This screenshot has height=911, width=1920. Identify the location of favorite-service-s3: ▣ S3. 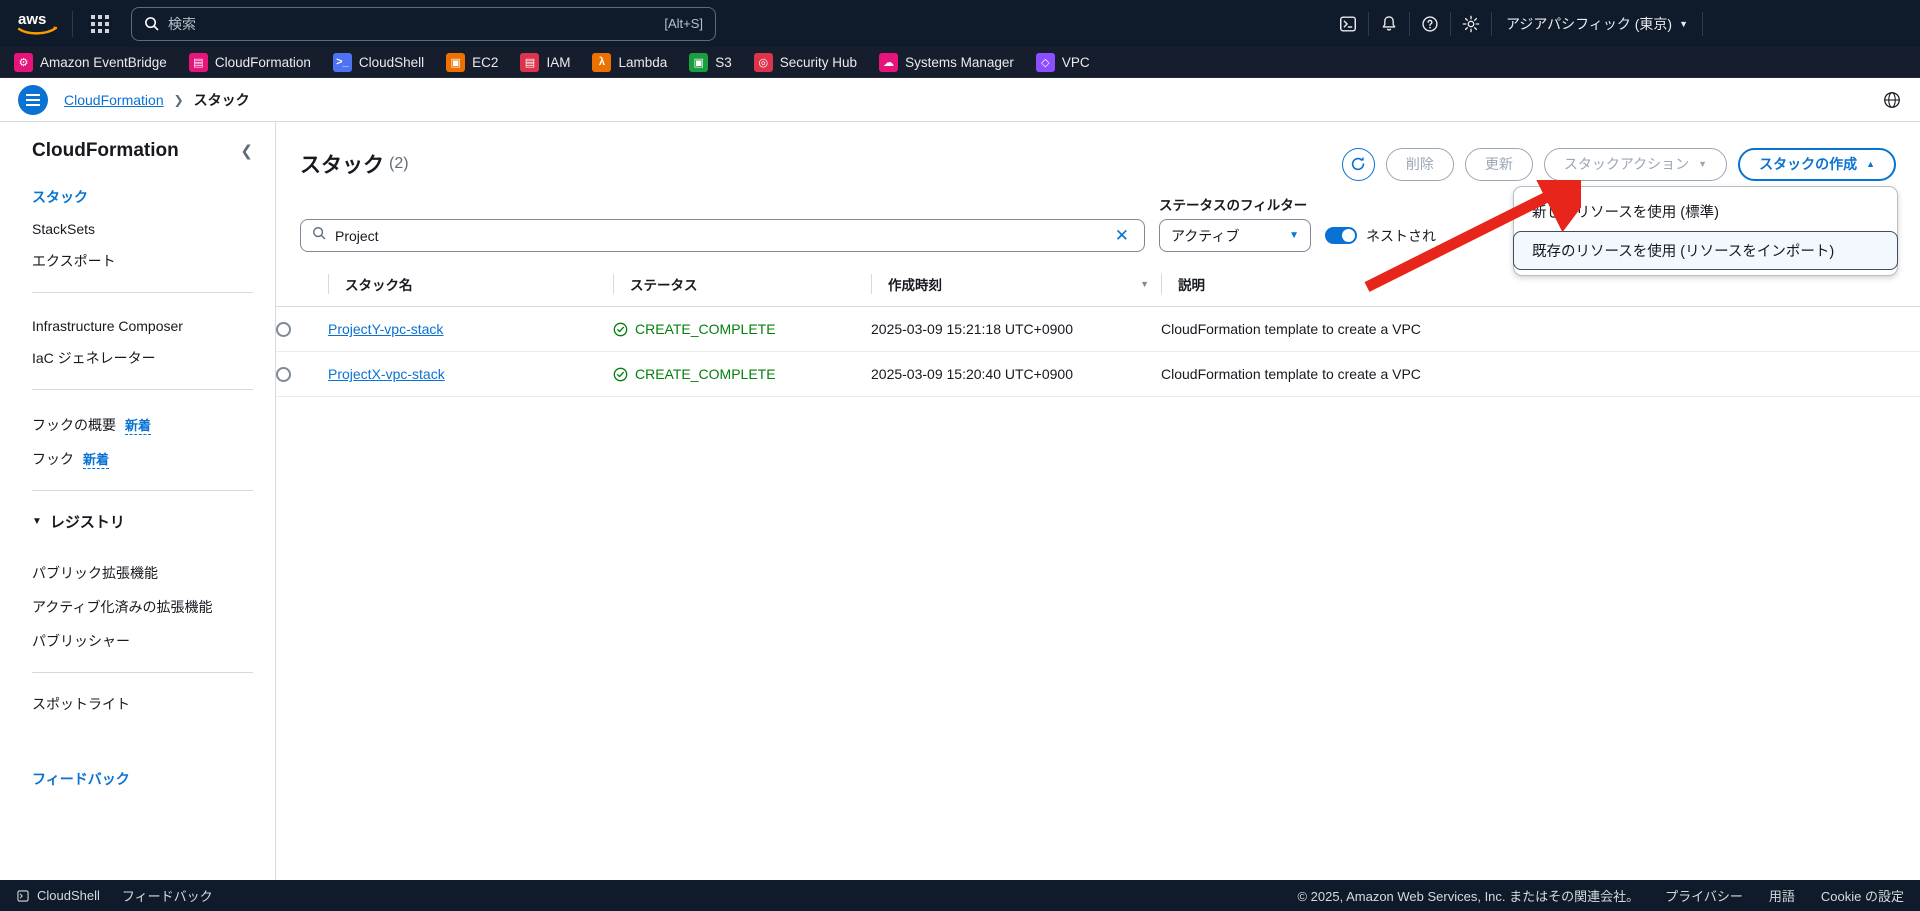
(716, 62).